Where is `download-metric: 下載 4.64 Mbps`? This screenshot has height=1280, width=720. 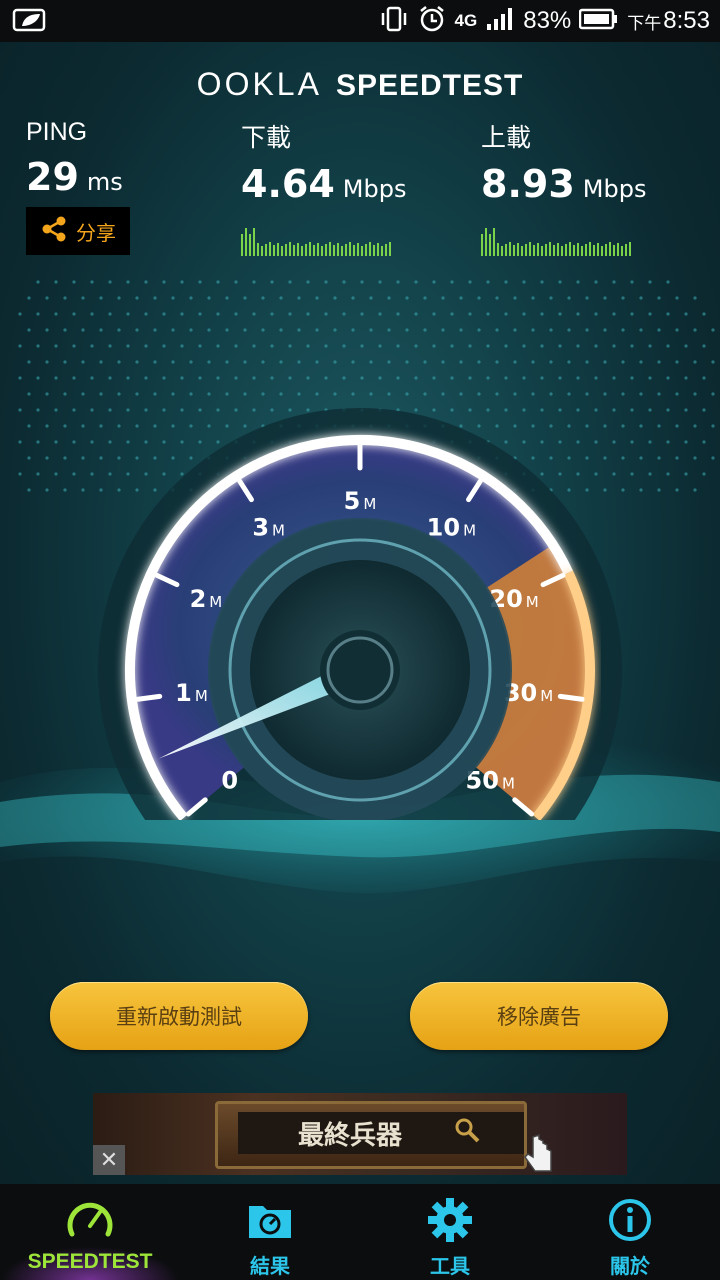
download-metric: 下載 4.64 Mbps is located at coordinates (323, 162).